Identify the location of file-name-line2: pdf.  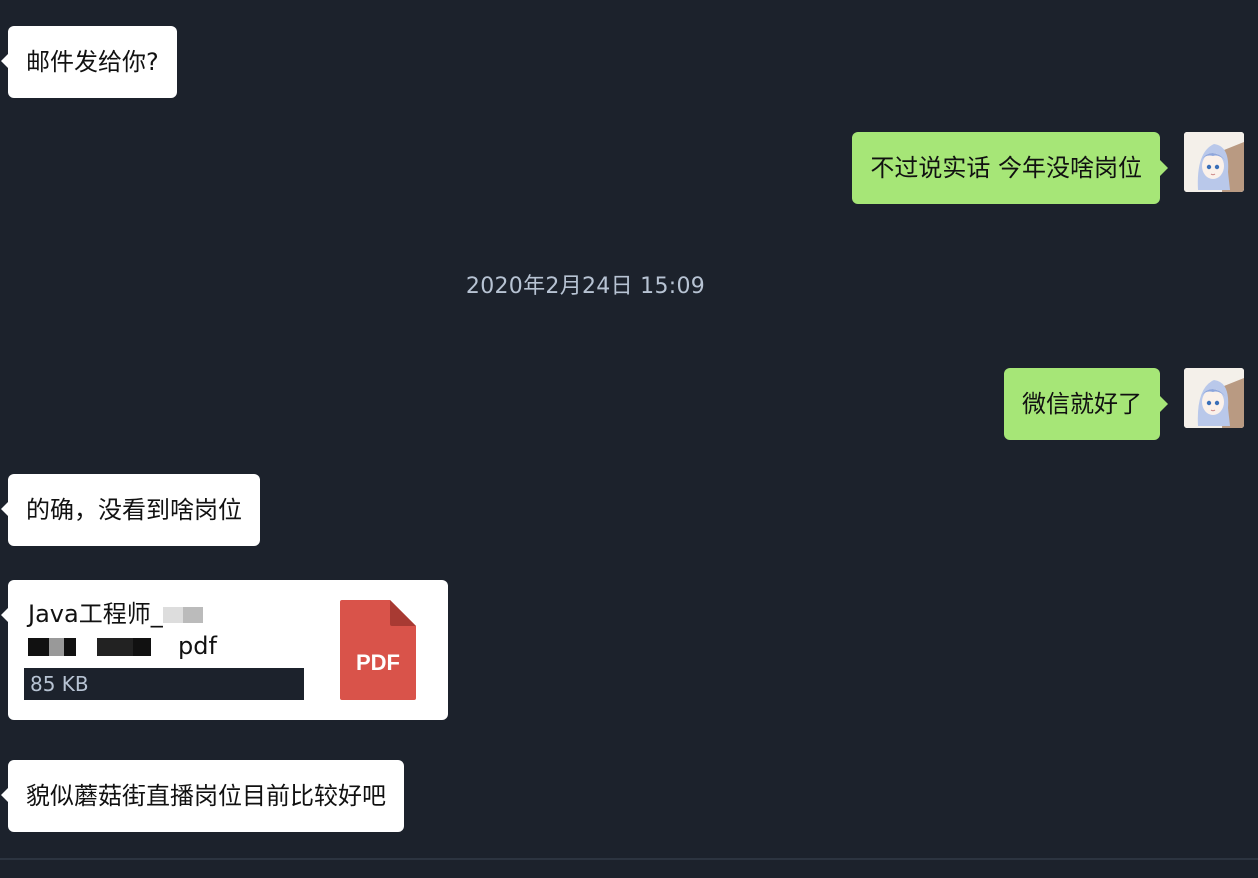
(178, 646).